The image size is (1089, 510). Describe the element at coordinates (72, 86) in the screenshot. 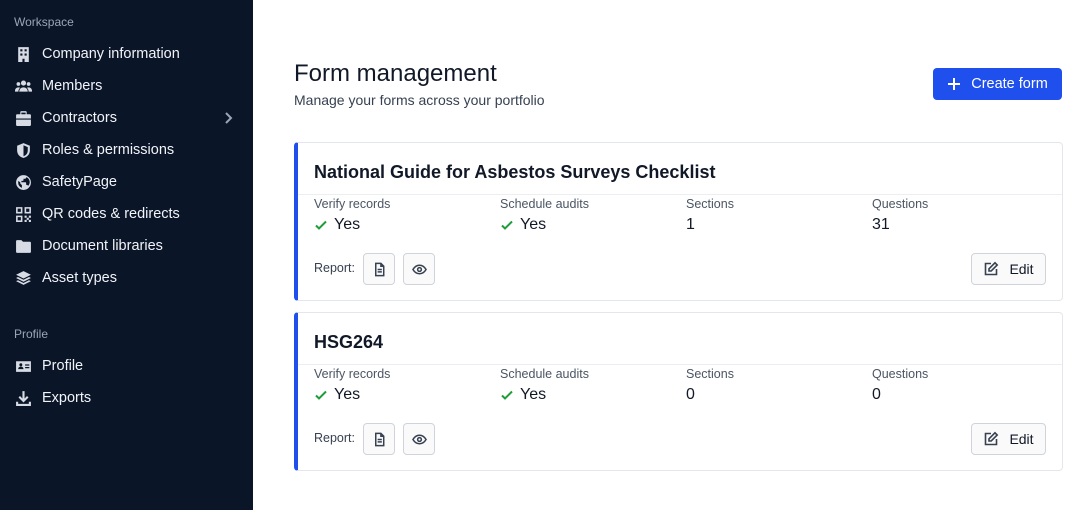

I see `sidebar-item-label: Members` at that location.